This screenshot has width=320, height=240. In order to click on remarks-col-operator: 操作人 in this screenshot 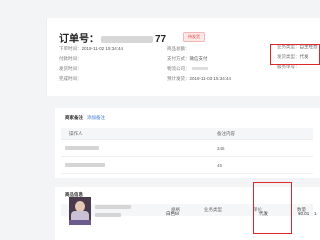, I will do `click(76, 133)`.